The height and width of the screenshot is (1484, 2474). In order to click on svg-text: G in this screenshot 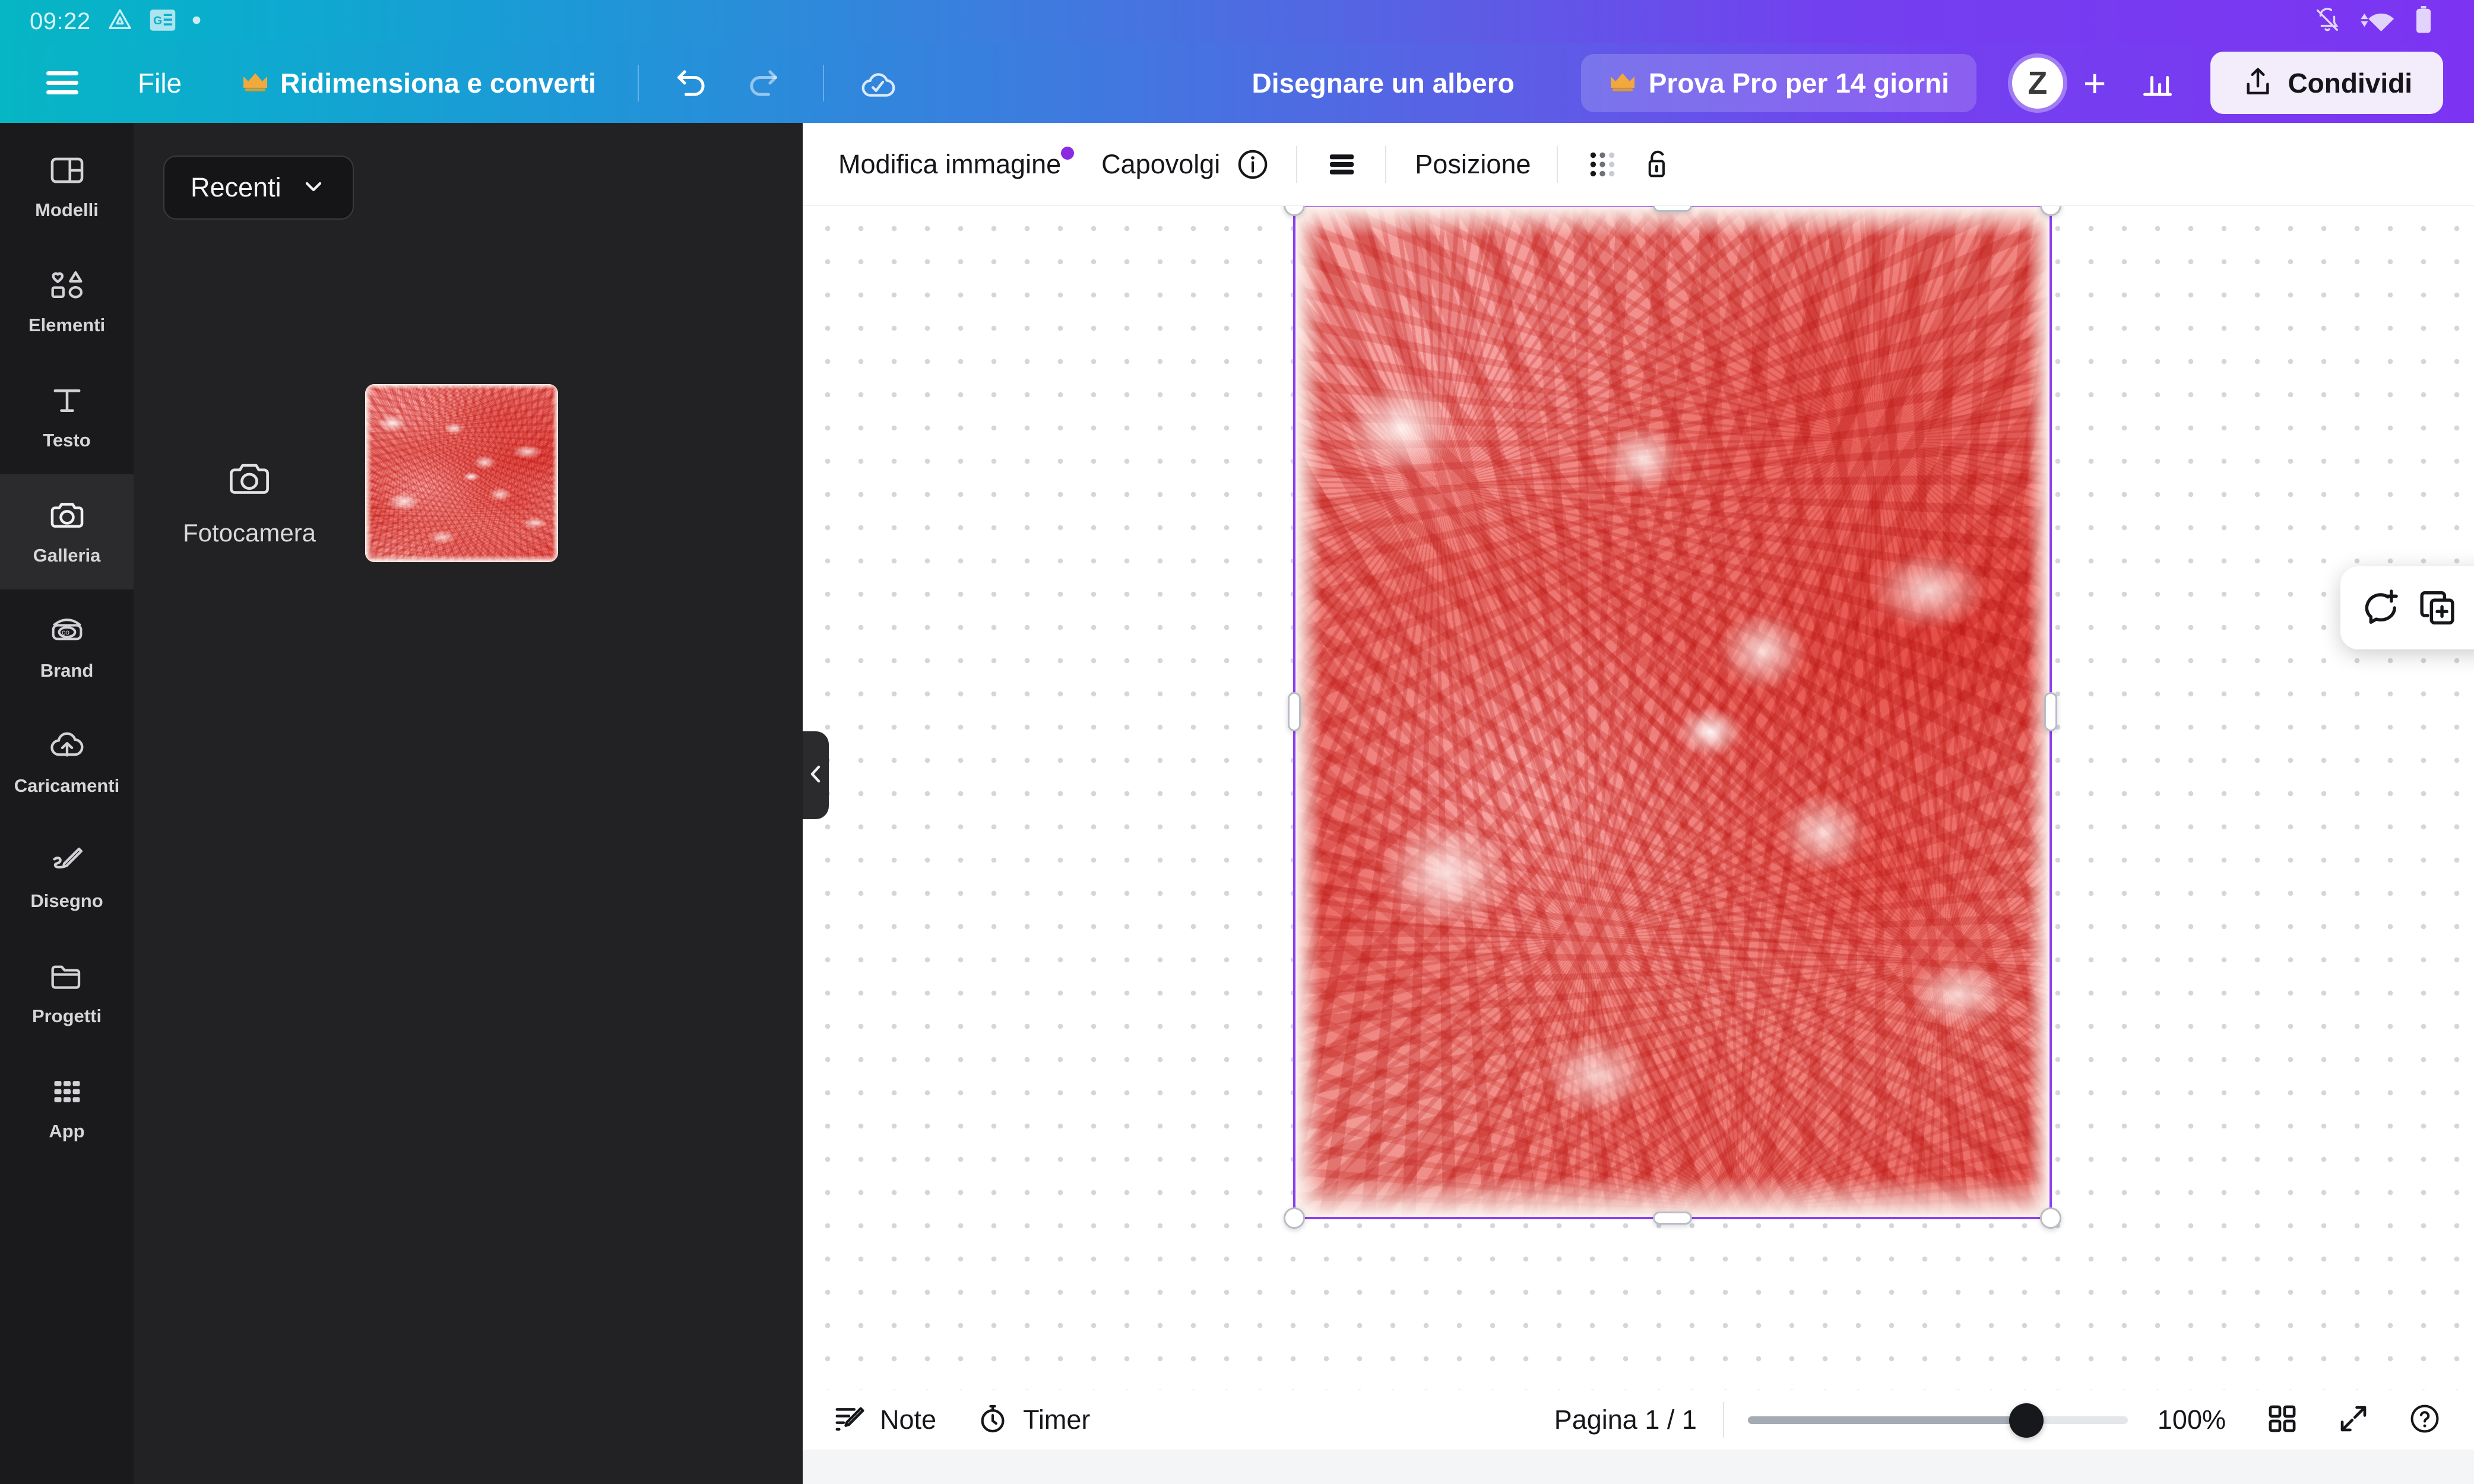, I will do `click(157, 20)`.